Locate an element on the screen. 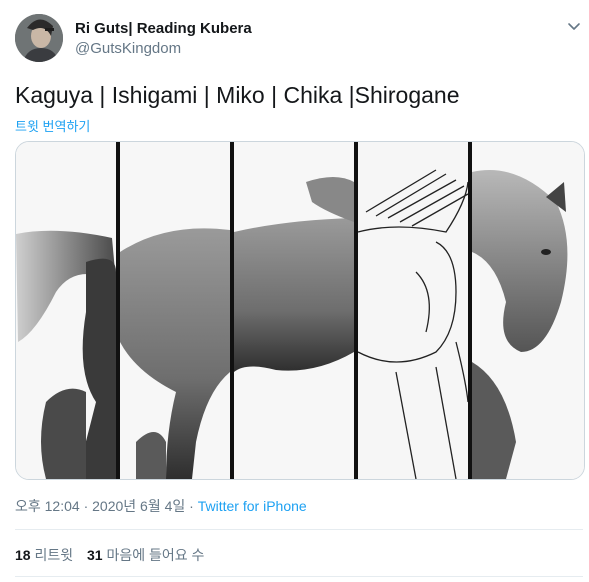 Image resolution: width=589 pixels, height=582 pixels. author-name: Ri Guts| Reading Kubera is located at coordinates (163, 28).